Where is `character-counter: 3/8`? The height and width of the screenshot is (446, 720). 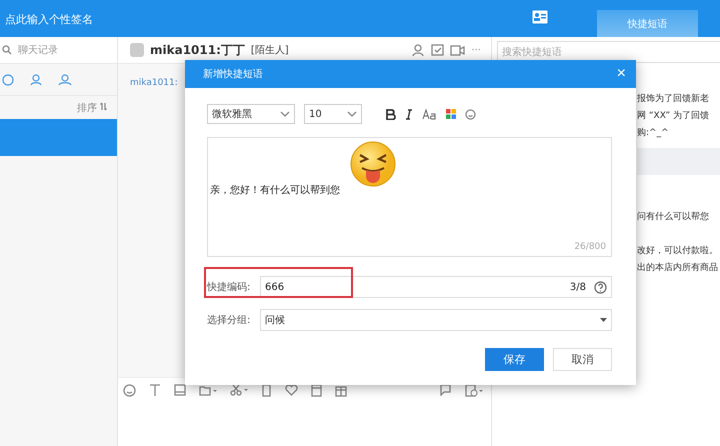 character-counter: 3/8 is located at coordinates (578, 287).